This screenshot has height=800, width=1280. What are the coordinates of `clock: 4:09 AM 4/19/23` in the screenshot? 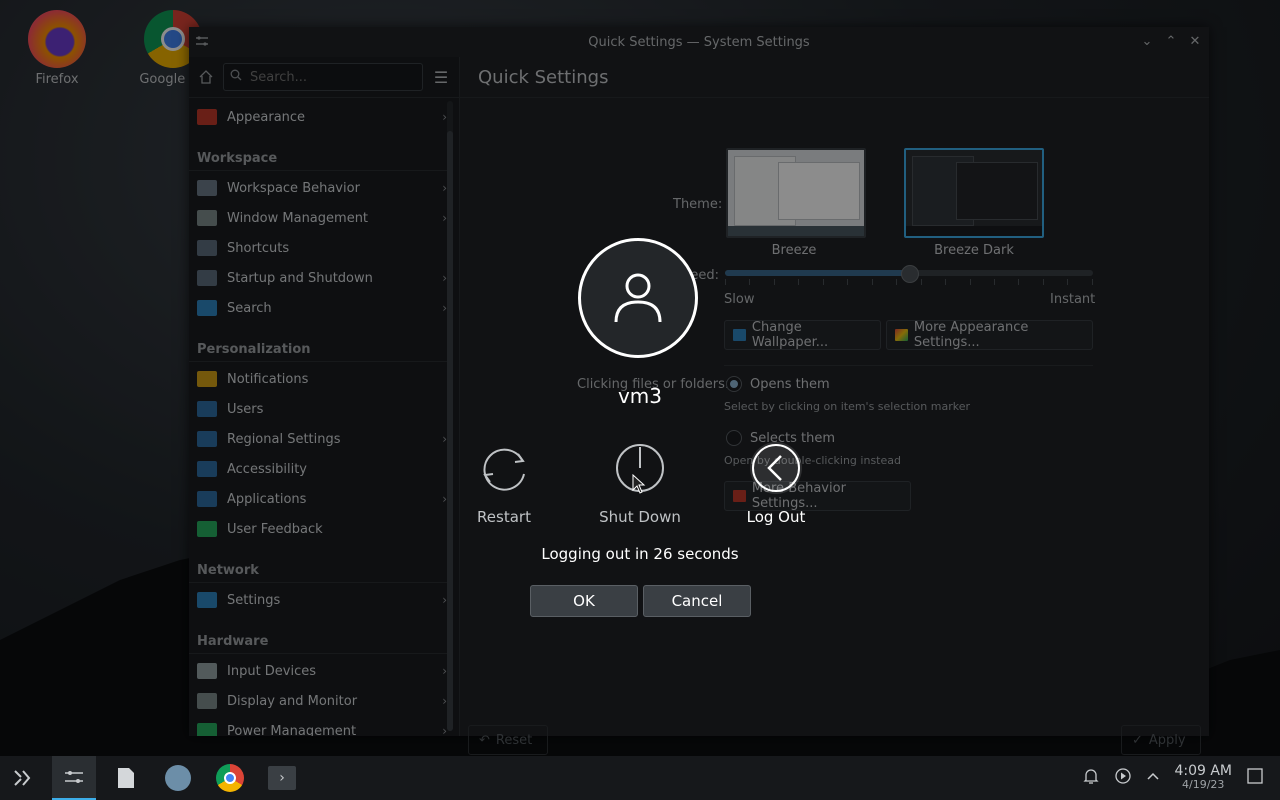 It's located at (1203, 778).